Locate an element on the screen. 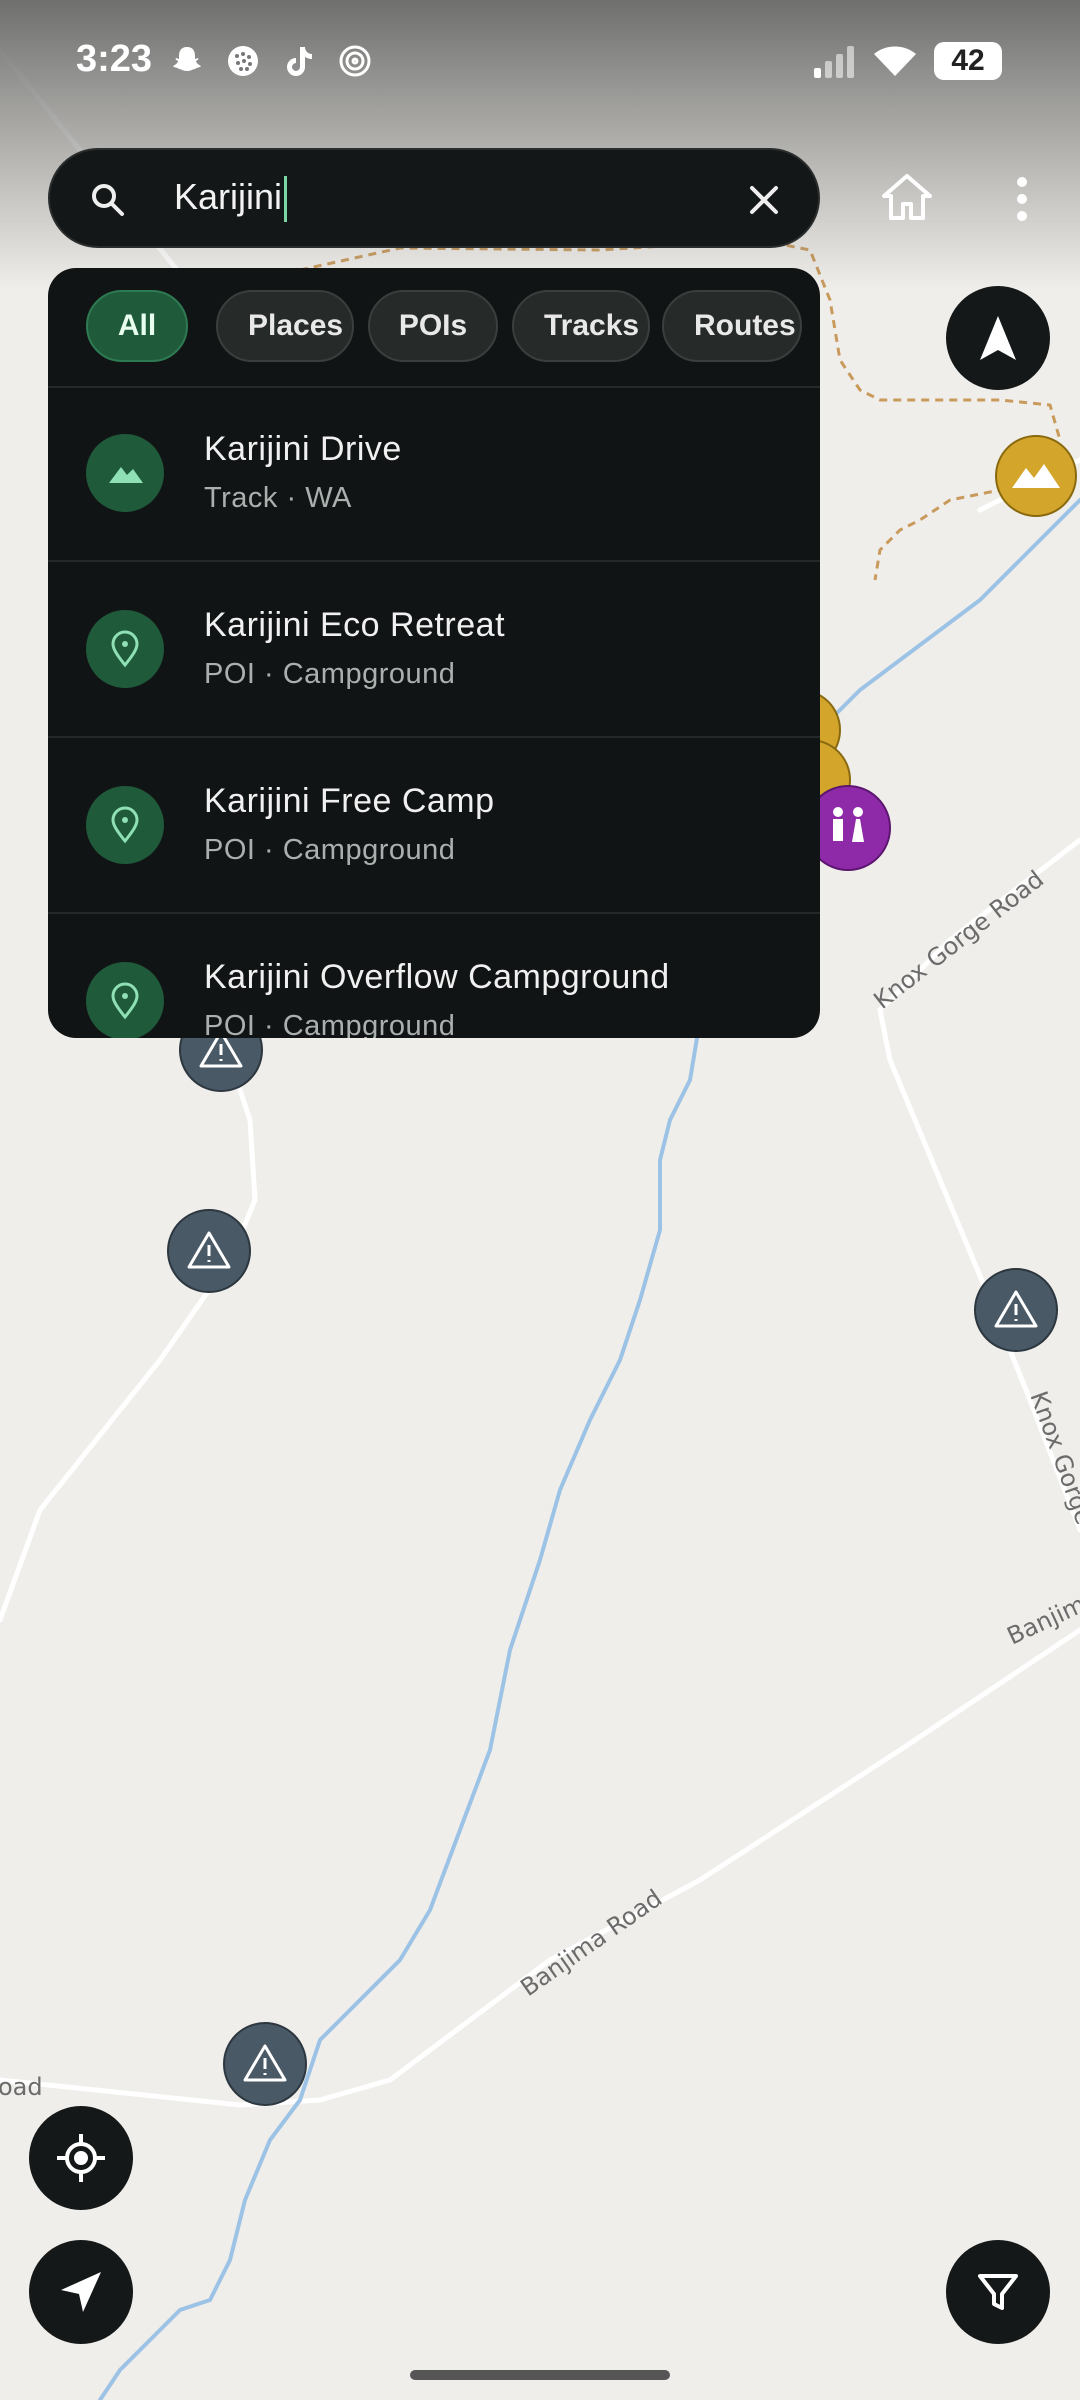 The width and height of the screenshot is (1080, 2400). search-input: Karijini is located at coordinates (231, 199).